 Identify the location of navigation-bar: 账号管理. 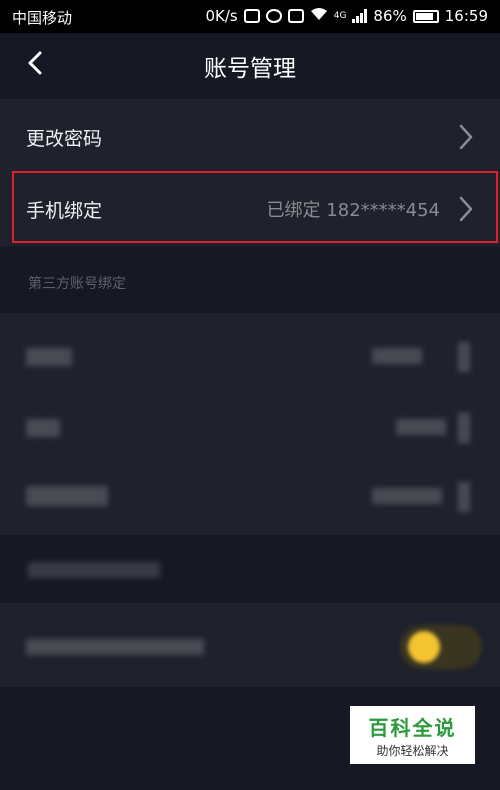
(250, 64).